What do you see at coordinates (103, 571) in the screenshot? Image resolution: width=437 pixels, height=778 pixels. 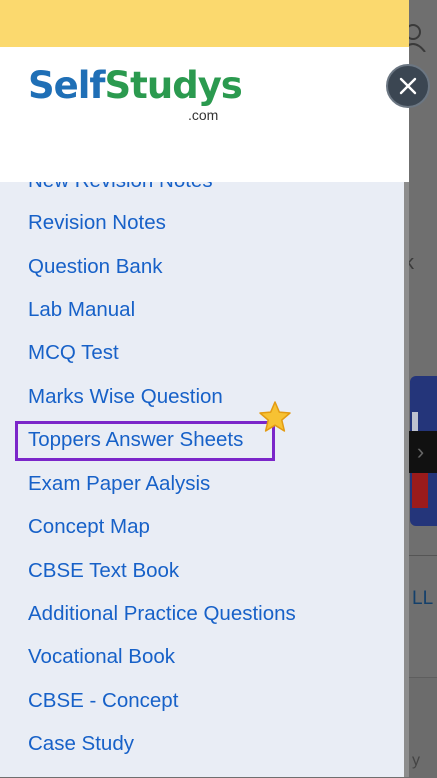 I see `menu-item-cbse-text-book: CBSE Text Book` at bounding box center [103, 571].